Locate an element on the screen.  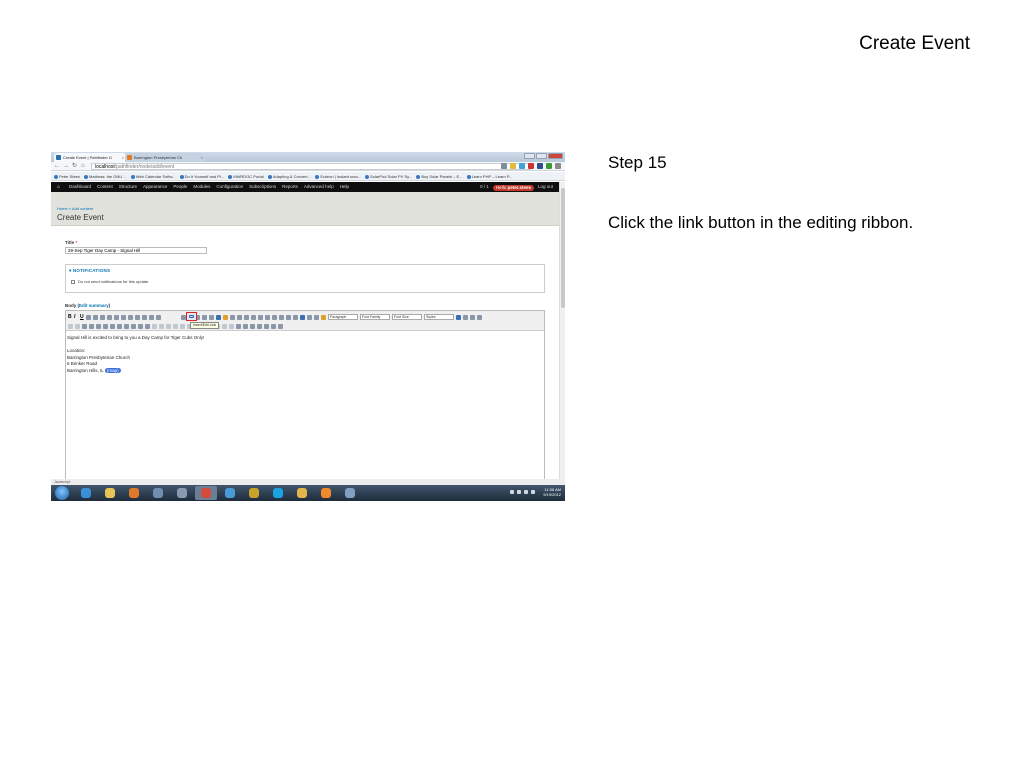
taskbar-firefox-icon is located at coordinates (134, 493).